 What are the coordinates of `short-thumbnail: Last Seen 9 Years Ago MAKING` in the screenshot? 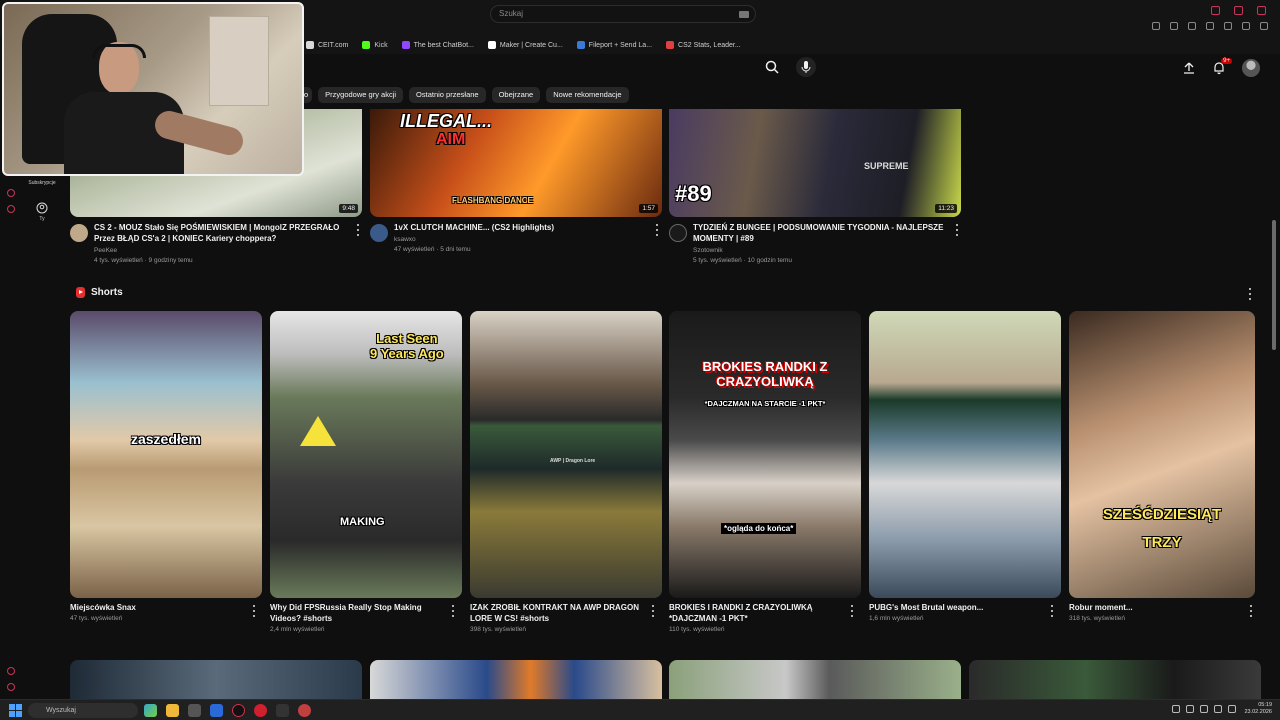 It's located at (366, 454).